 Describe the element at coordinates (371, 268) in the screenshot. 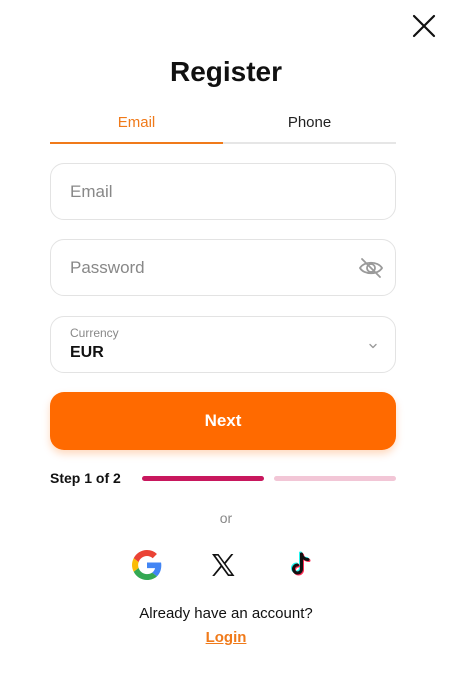

I see `eye-slash-icon` at that location.